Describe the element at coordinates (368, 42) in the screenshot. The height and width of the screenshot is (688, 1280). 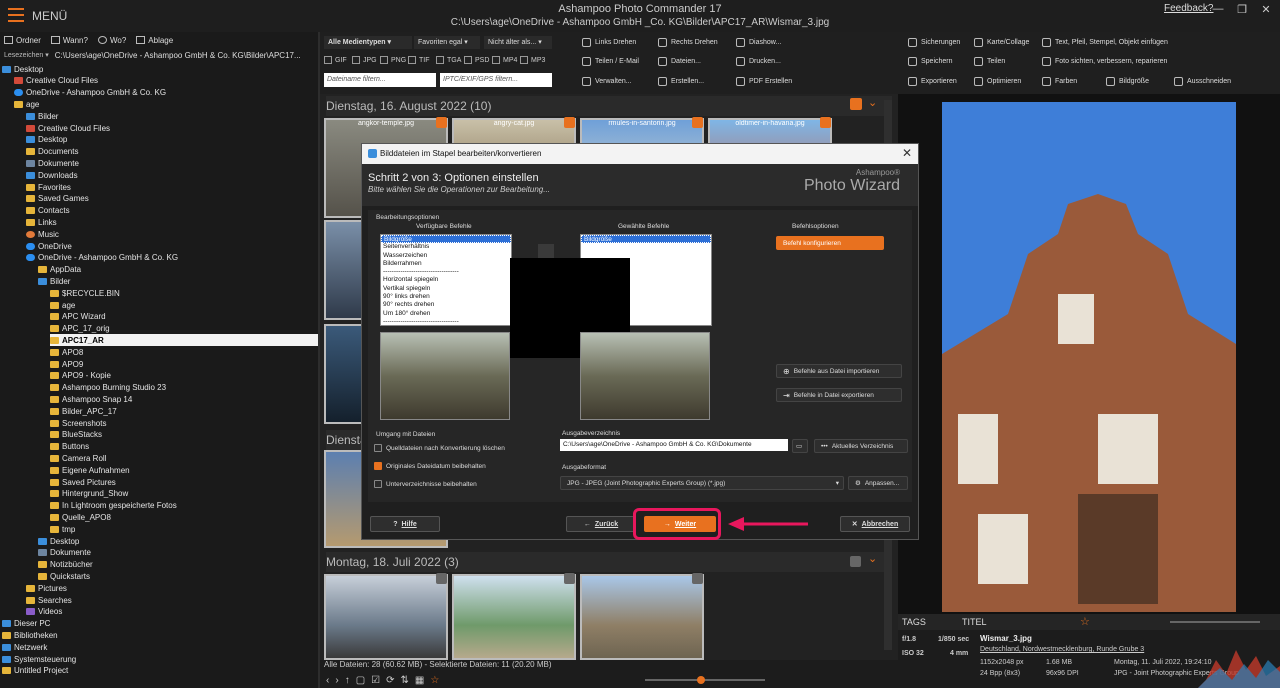
I see `media-type-dropdown: Alle Medientypen ▾` at that location.